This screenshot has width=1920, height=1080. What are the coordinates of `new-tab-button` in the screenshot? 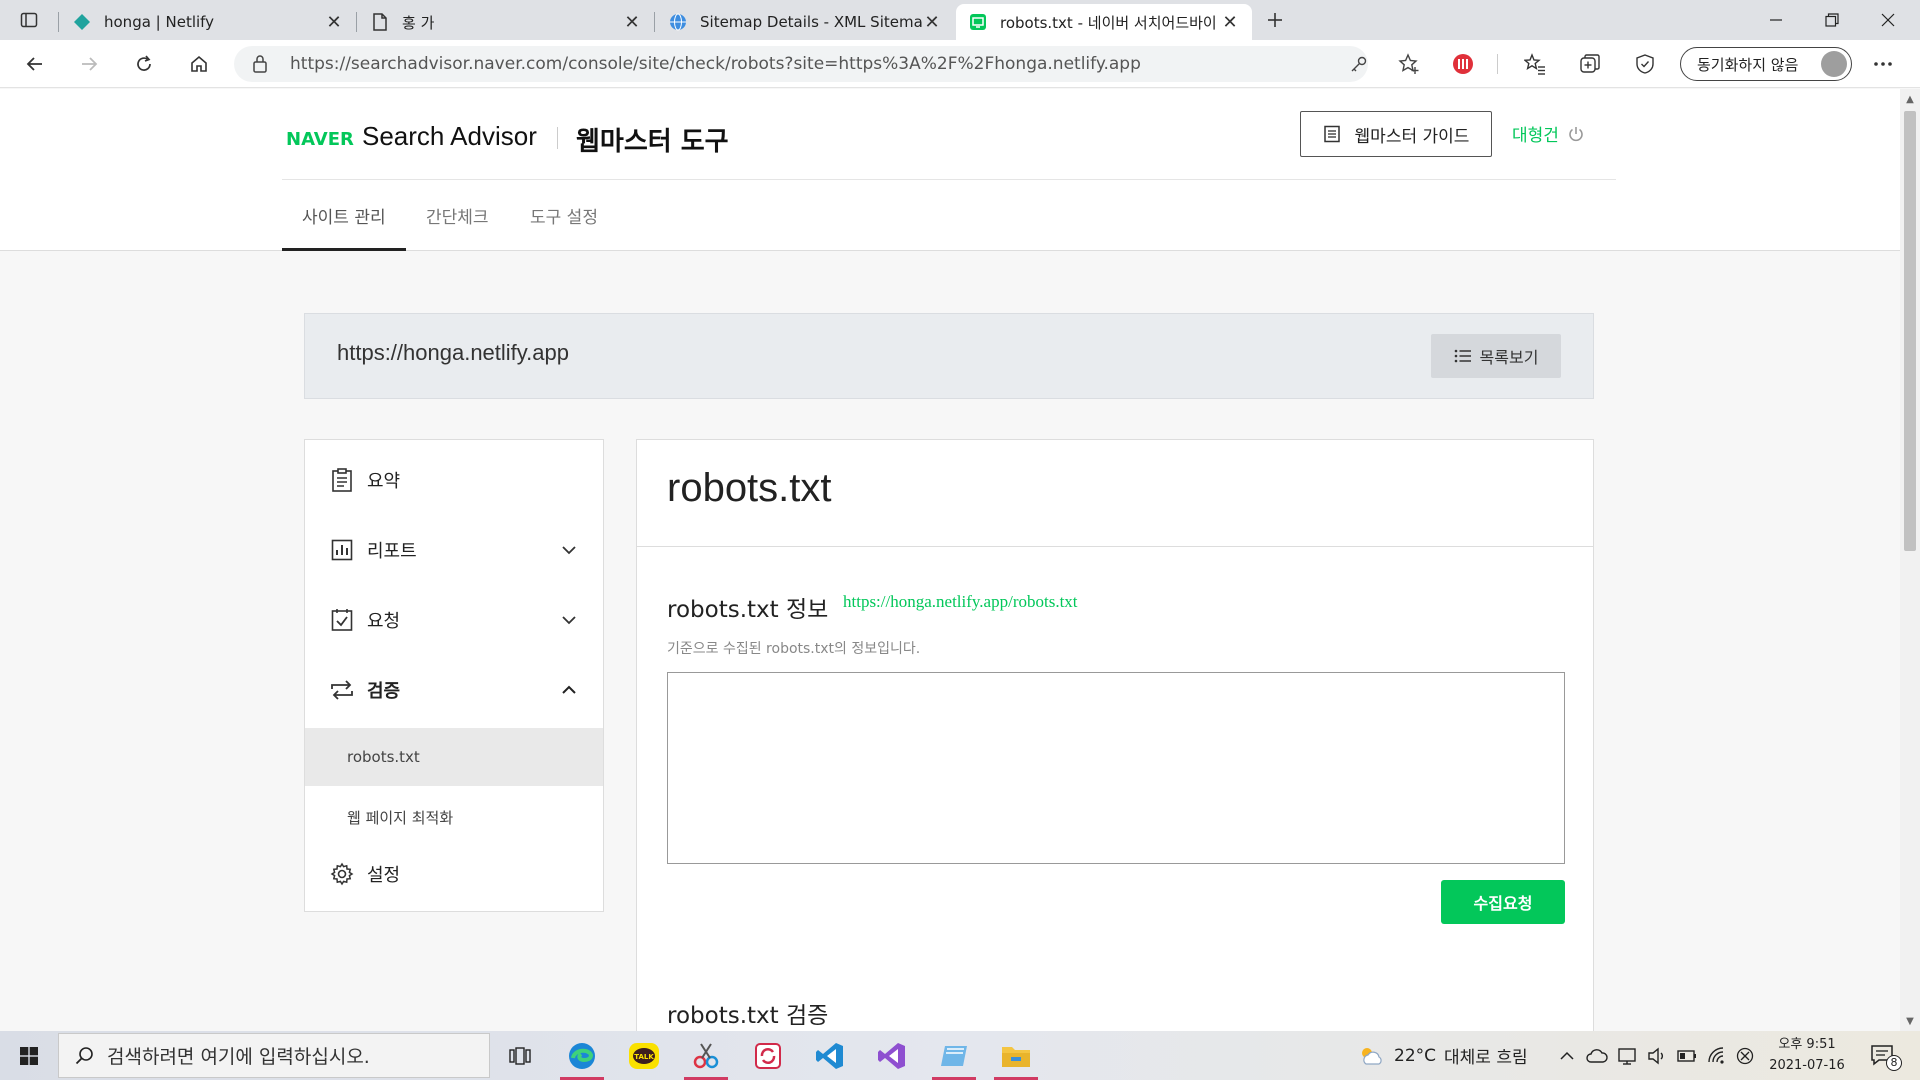 It's located at (1275, 20).